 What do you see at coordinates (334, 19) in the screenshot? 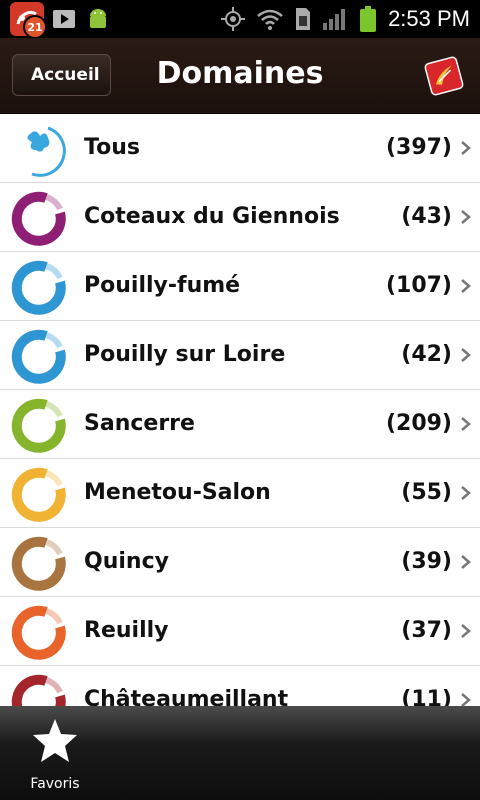
I see `signal-icon` at bounding box center [334, 19].